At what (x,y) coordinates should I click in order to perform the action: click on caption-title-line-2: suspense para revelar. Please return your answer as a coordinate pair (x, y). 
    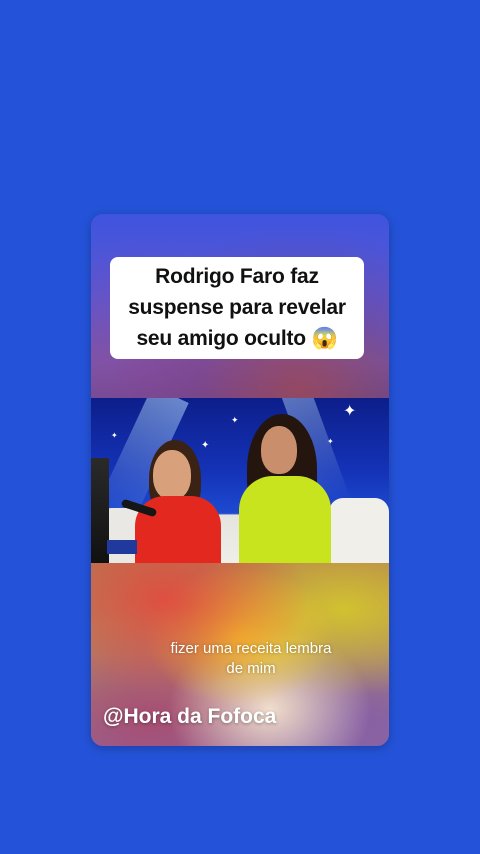
    Looking at the image, I should click on (237, 307).